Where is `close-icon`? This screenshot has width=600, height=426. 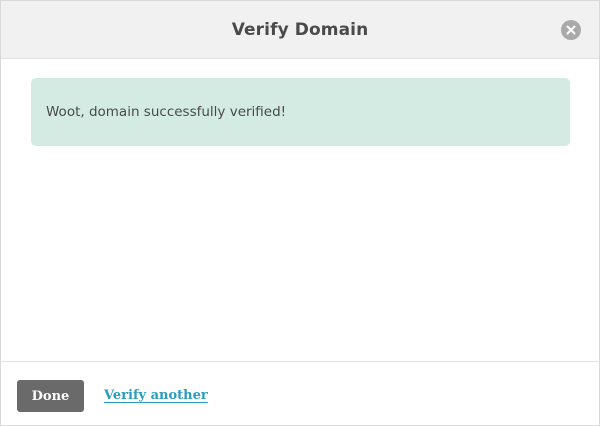 close-icon is located at coordinates (571, 30).